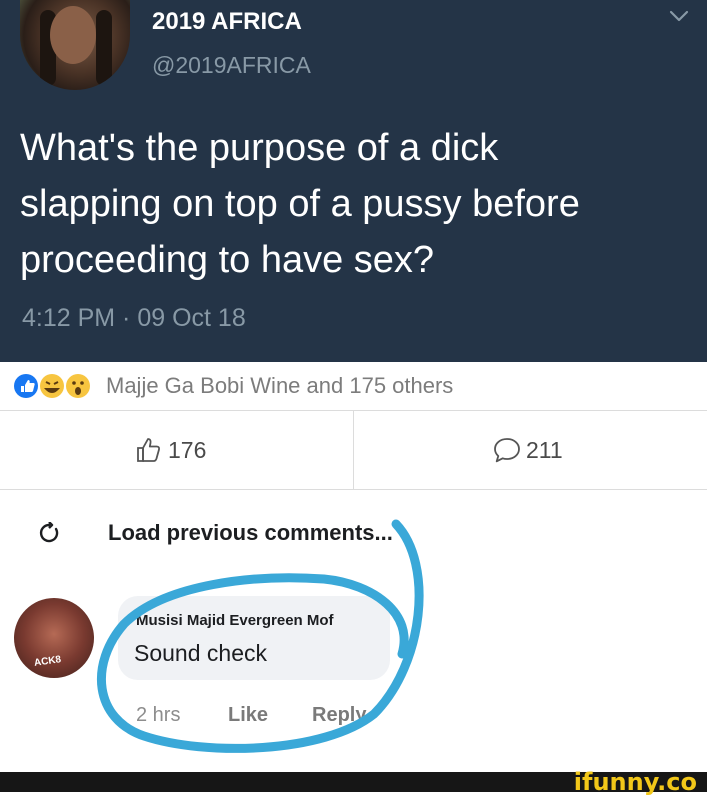  I want to click on refresh-icon, so click(49, 532).